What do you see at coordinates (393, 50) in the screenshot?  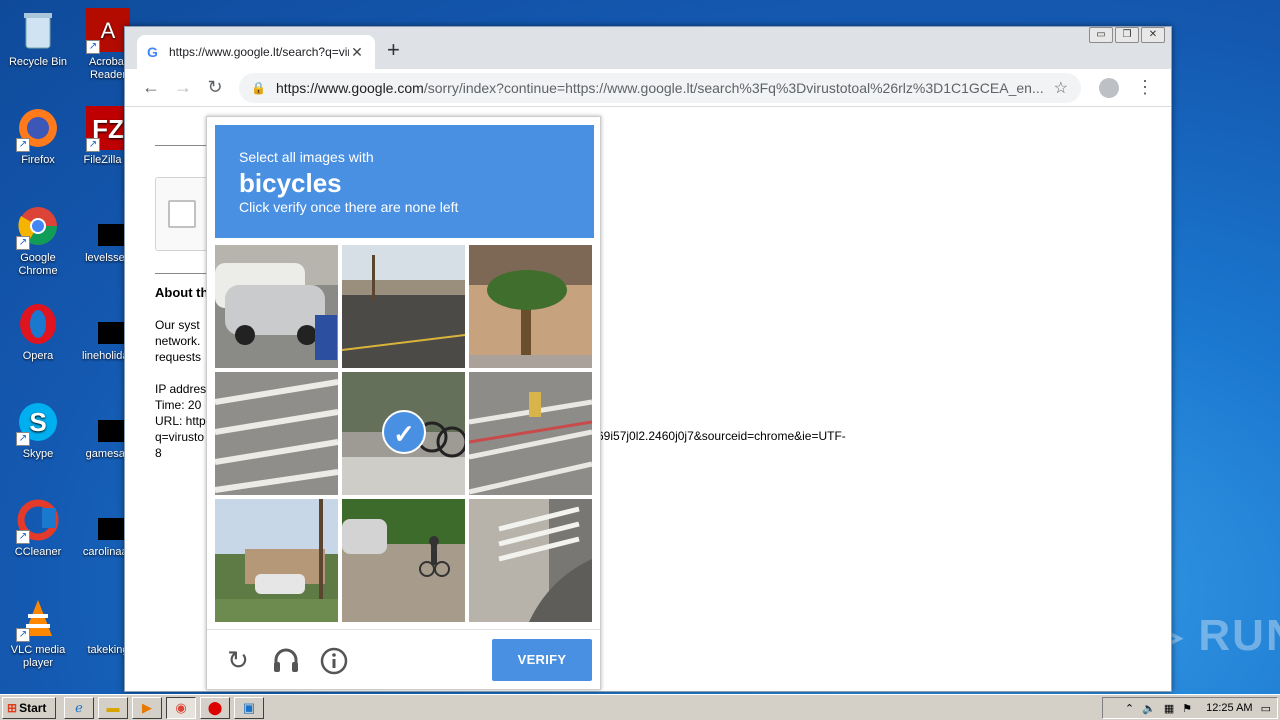 I see `new-tab-button: +` at bounding box center [393, 50].